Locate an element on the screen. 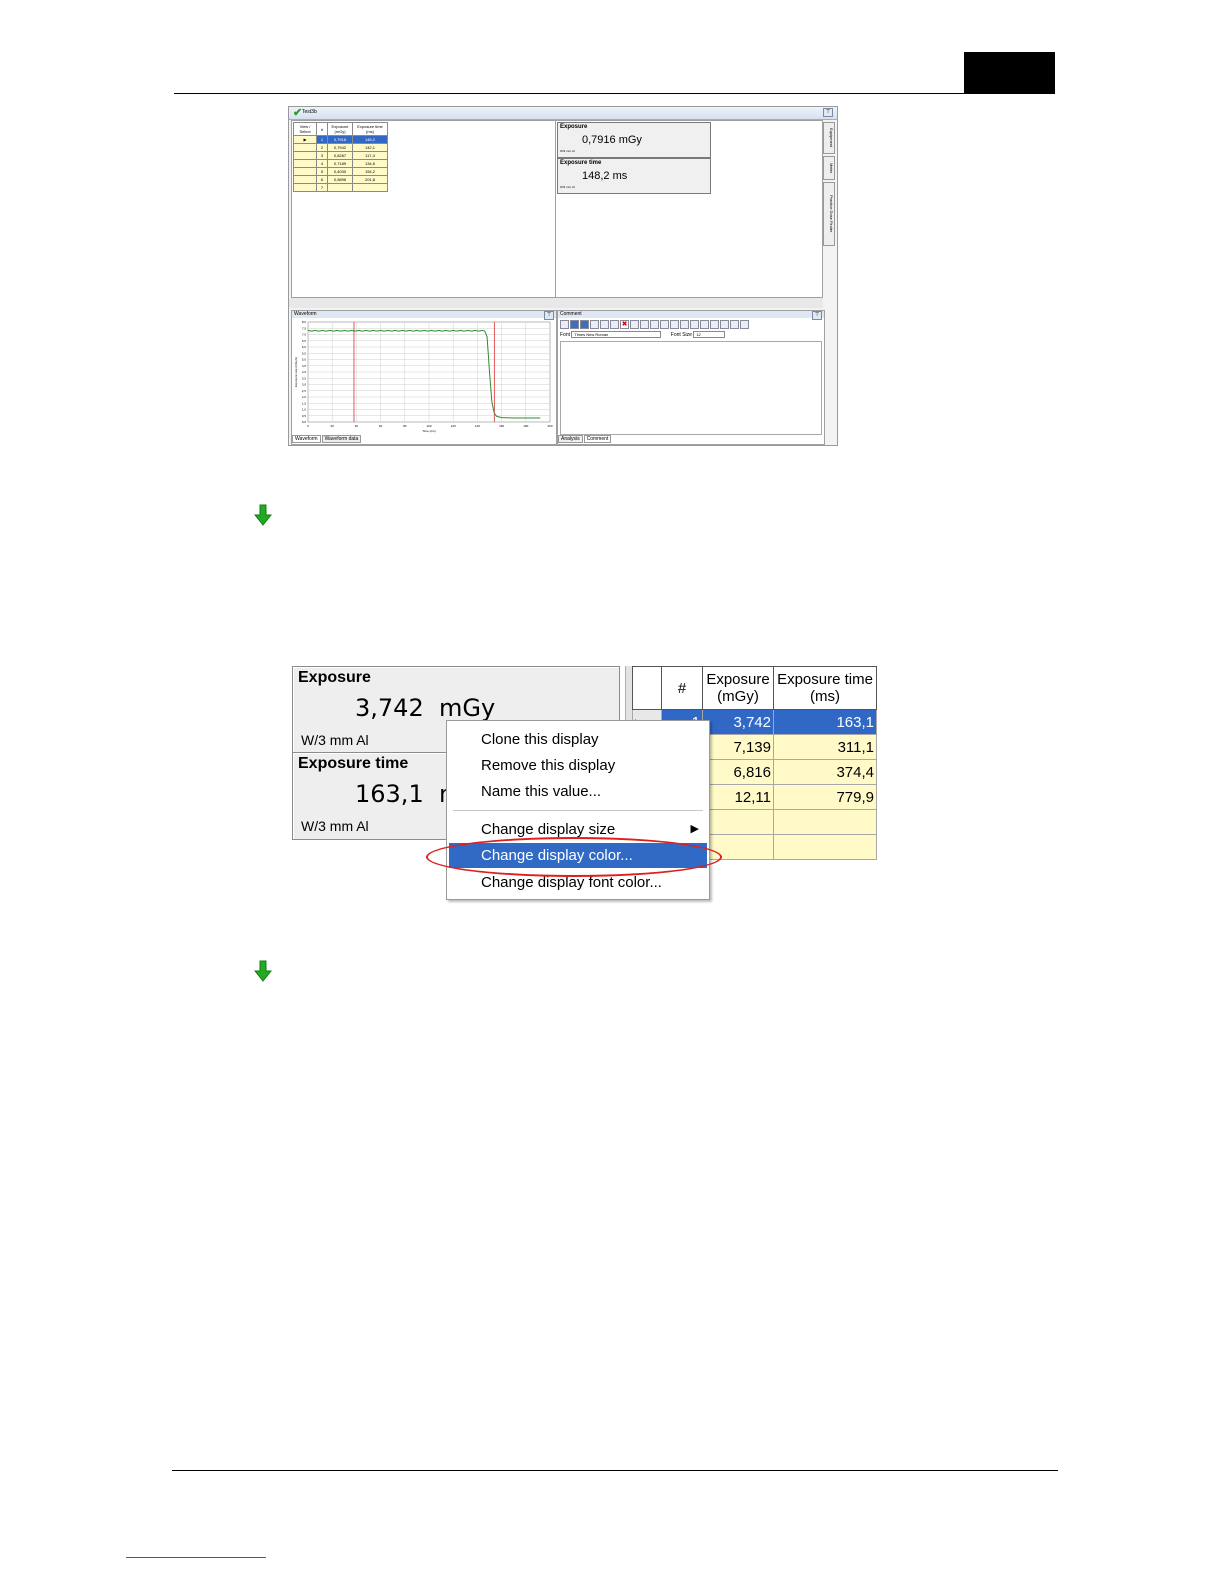 This screenshot has width=1224, height=1584. row-number-cell: 2 is located at coordinates (322, 147).